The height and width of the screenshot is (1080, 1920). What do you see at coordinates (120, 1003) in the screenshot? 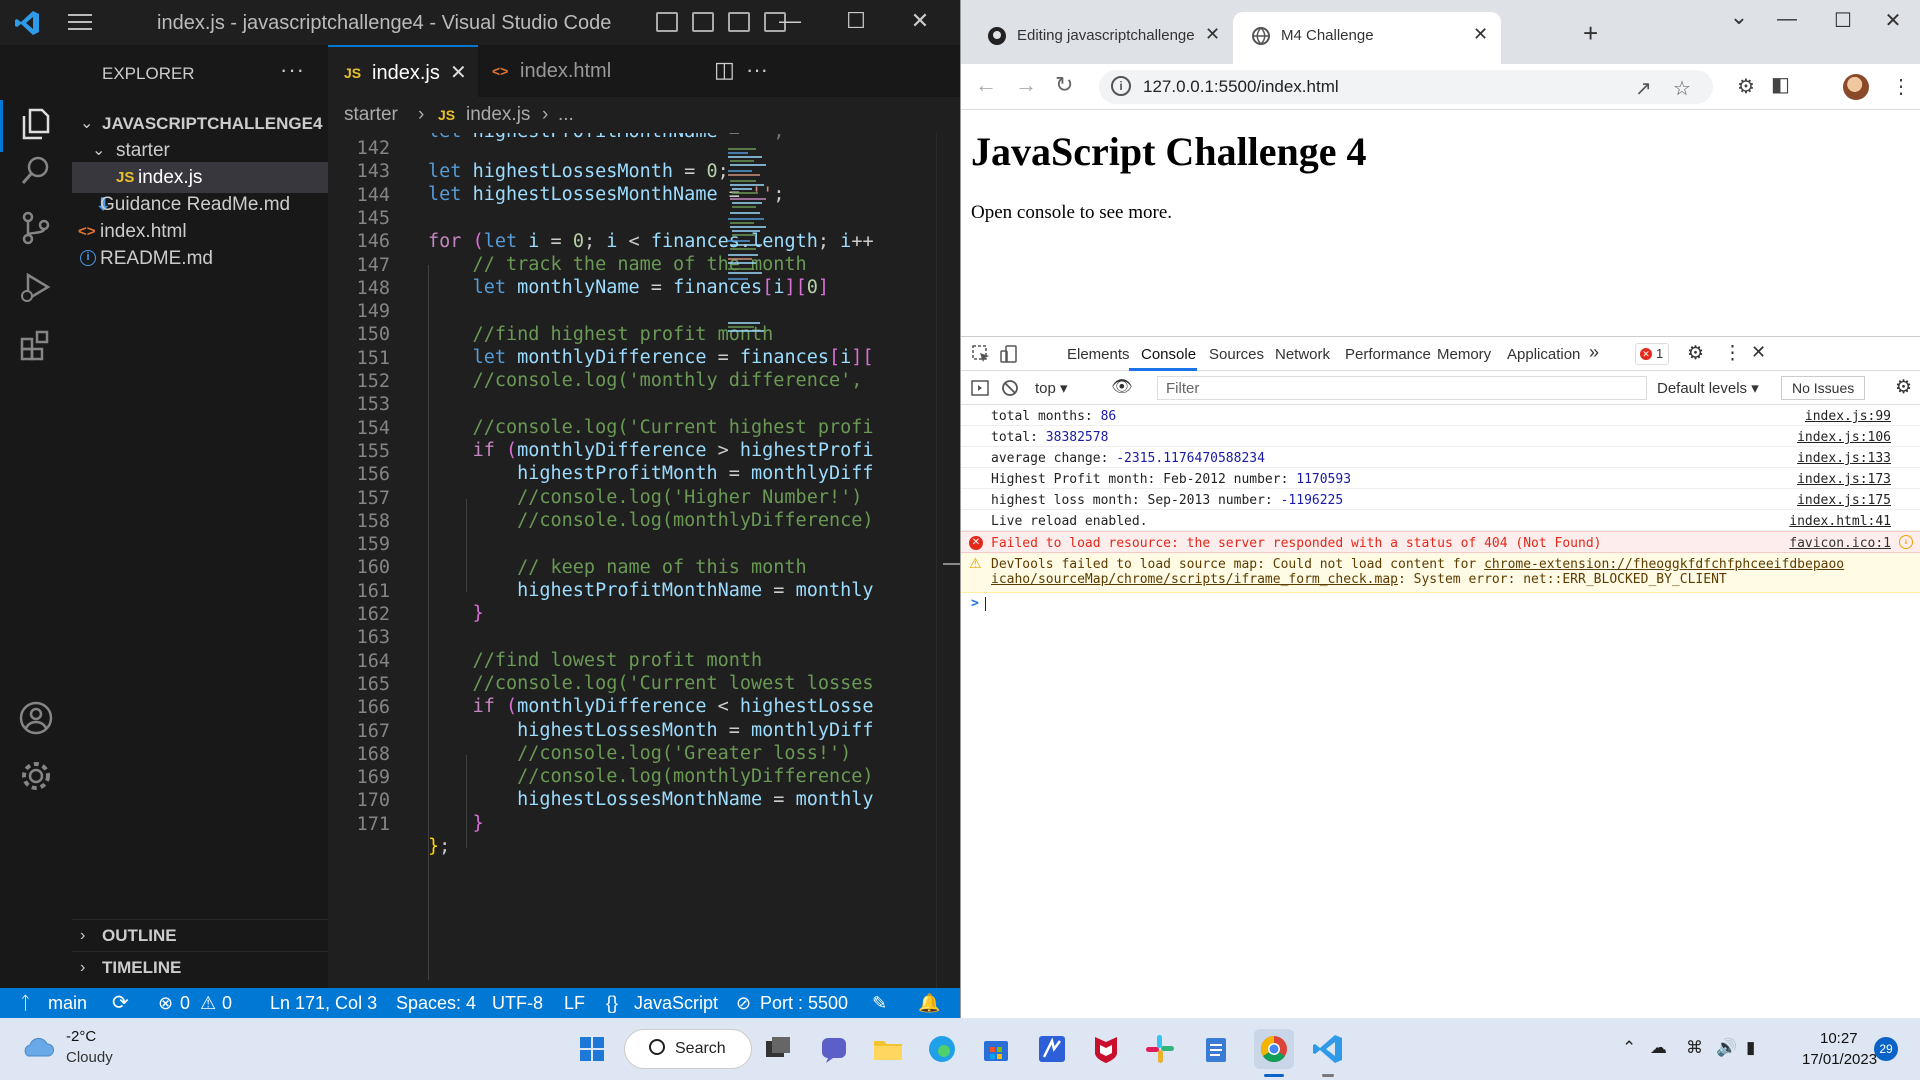
I see `sync-icon: ⟳` at bounding box center [120, 1003].